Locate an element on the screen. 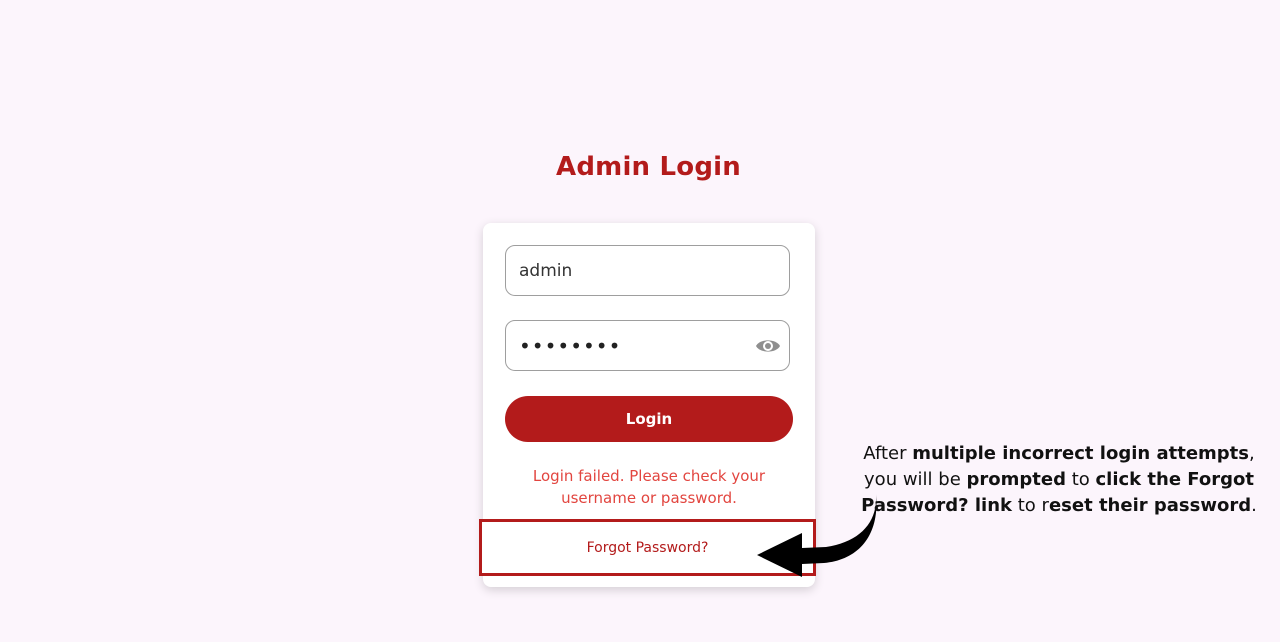 Image resolution: width=1280 pixels, height=642 pixels. annotation-emphasis: eset their password is located at coordinates (1150, 505).